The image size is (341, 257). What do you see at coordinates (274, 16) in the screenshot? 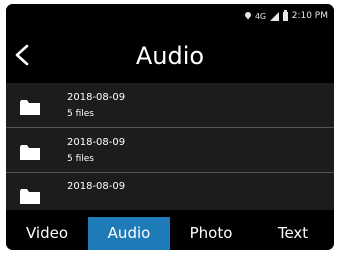
I see `signal-icon` at bounding box center [274, 16].